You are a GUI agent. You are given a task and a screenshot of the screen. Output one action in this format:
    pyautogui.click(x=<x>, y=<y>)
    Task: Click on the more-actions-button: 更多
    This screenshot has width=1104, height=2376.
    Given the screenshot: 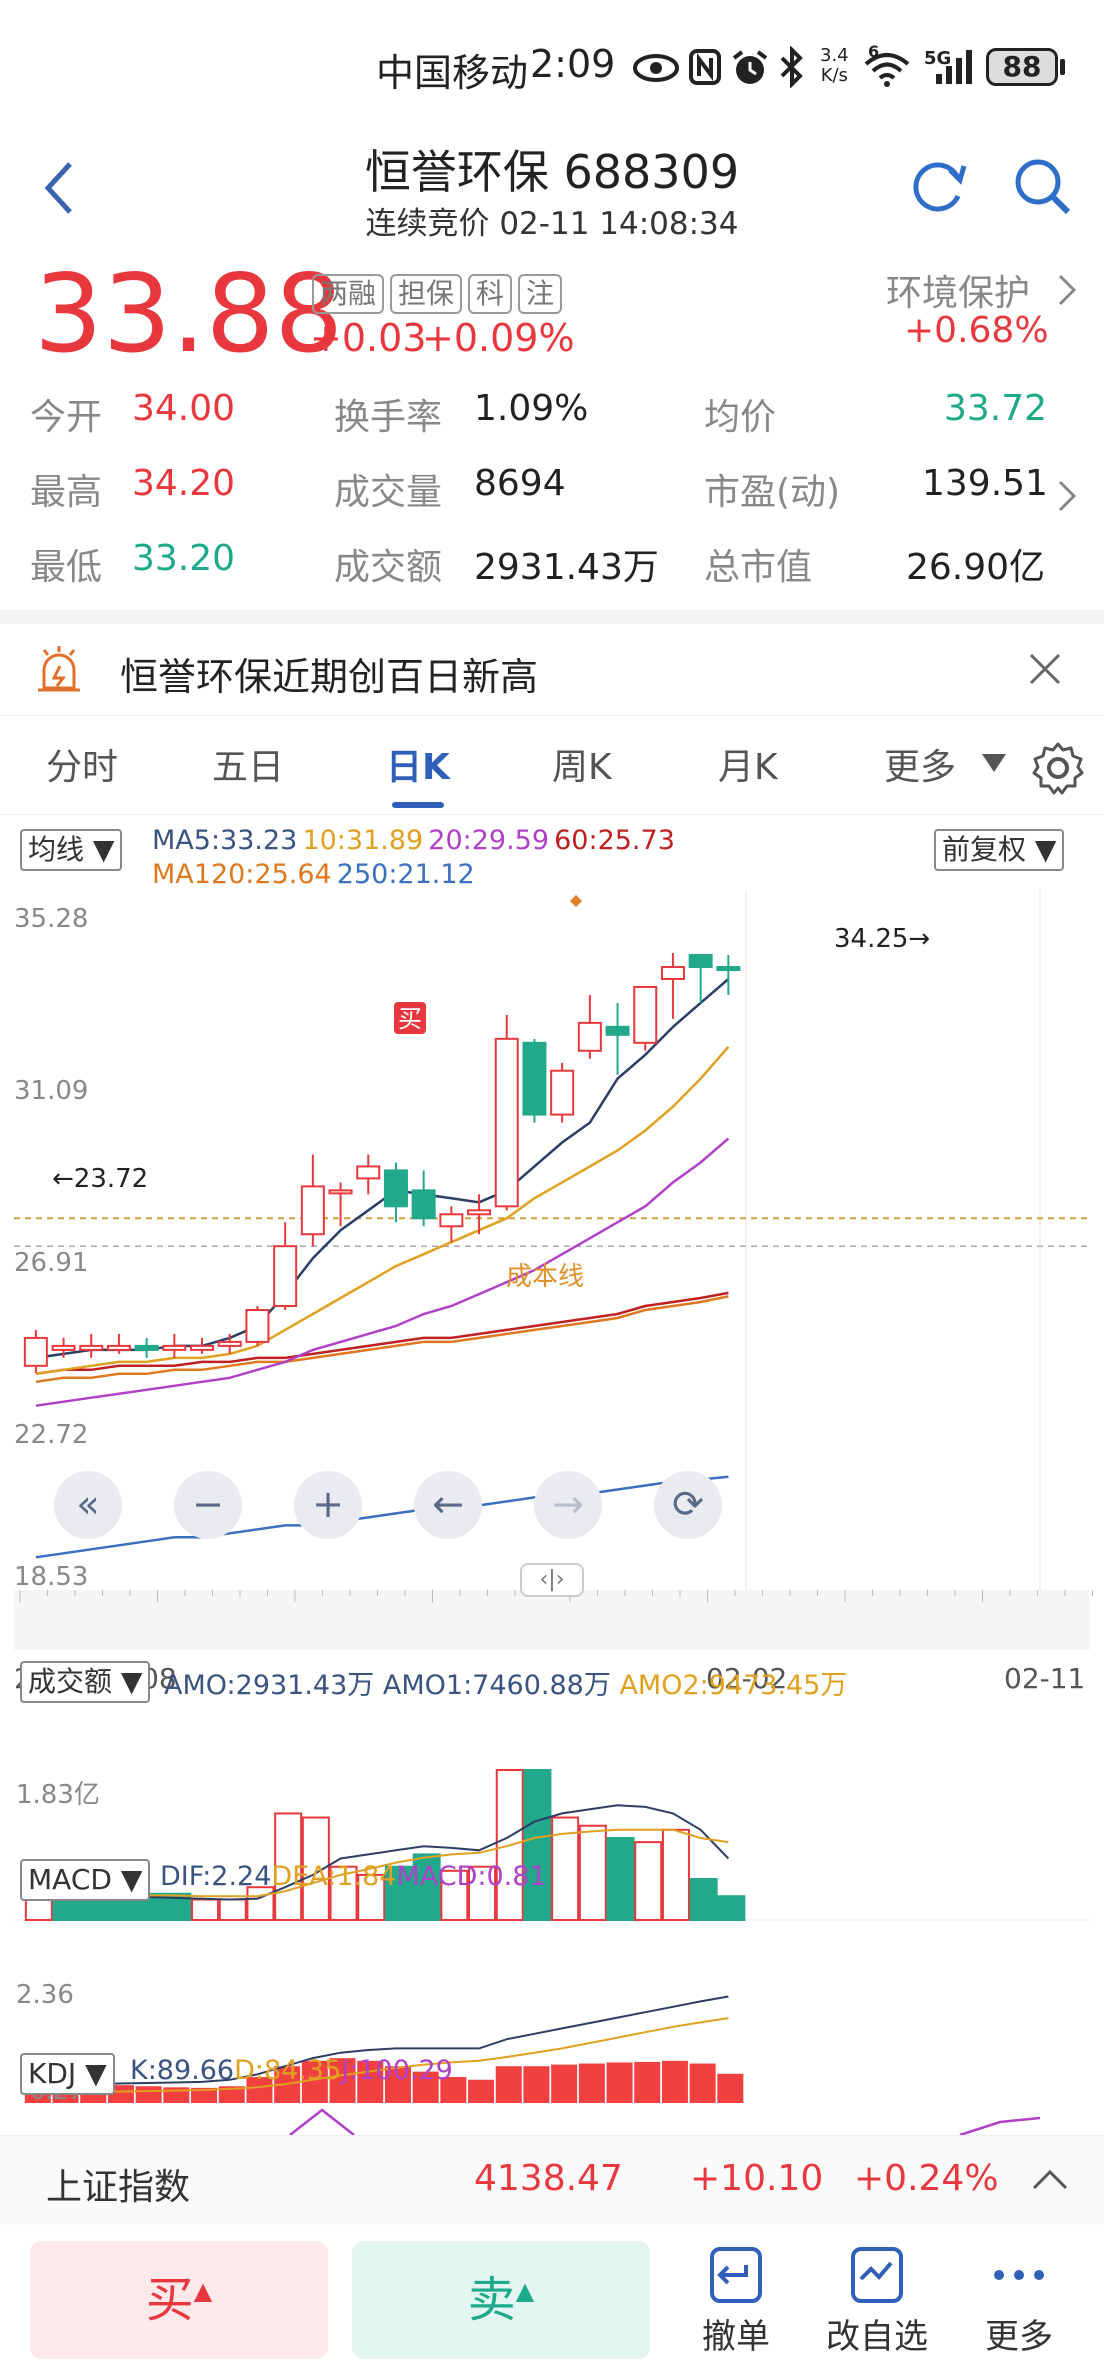 What is the action you would take?
    pyautogui.click(x=1019, y=2301)
    